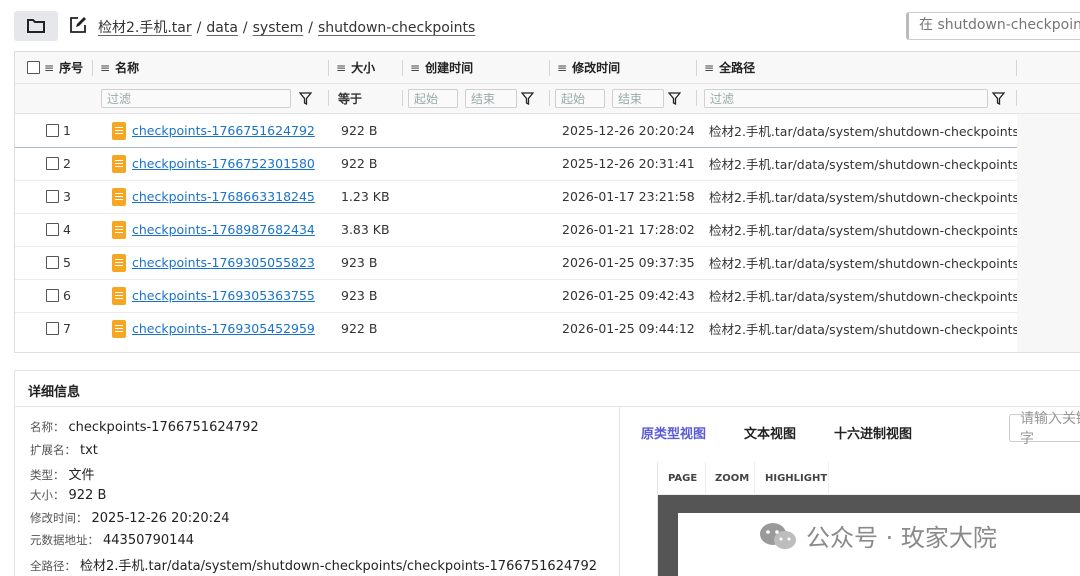 This screenshot has width=1080, height=576. Describe the element at coordinates (71, 68) in the screenshot. I see `column-index-label: 序号` at that location.